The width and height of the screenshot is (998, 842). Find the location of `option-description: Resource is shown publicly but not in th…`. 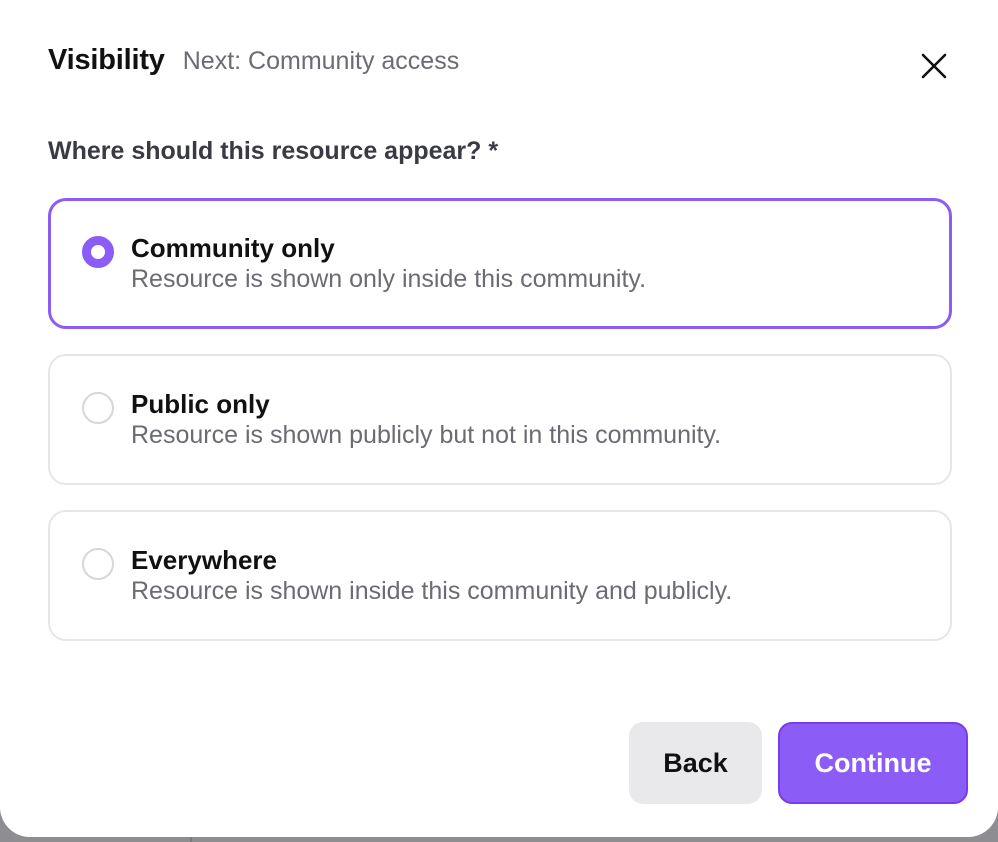

option-description: Resource is shown publicly but not in th… is located at coordinates (426, 435).